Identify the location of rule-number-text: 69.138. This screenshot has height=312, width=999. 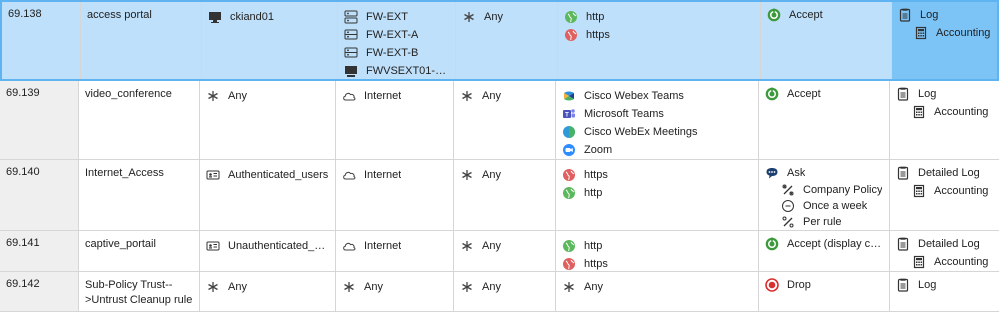
(25, 14).